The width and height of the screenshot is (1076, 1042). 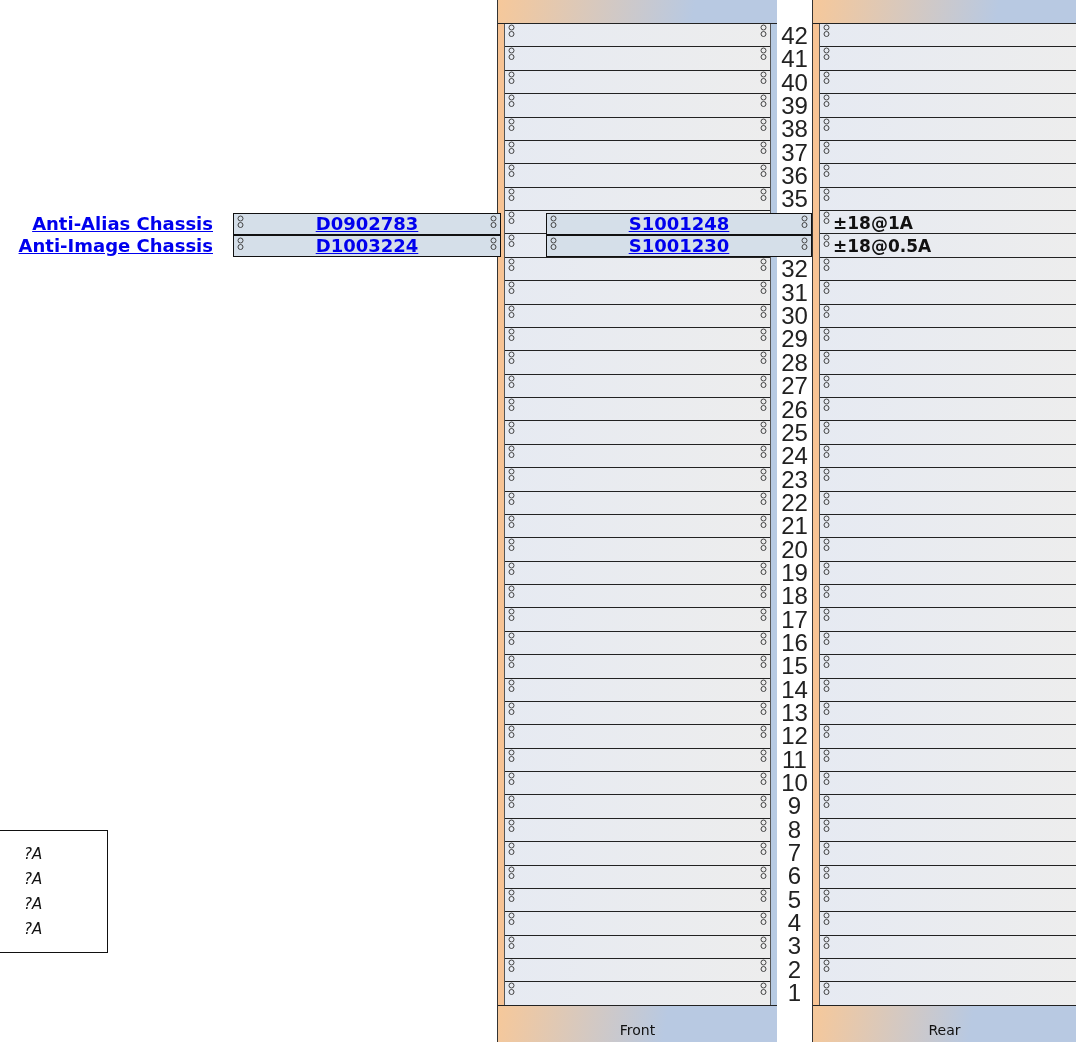 What do you see at coordinates (794, 59) in the screenshot?
I see `unit-number: 41` at bounding box center [794, 59].